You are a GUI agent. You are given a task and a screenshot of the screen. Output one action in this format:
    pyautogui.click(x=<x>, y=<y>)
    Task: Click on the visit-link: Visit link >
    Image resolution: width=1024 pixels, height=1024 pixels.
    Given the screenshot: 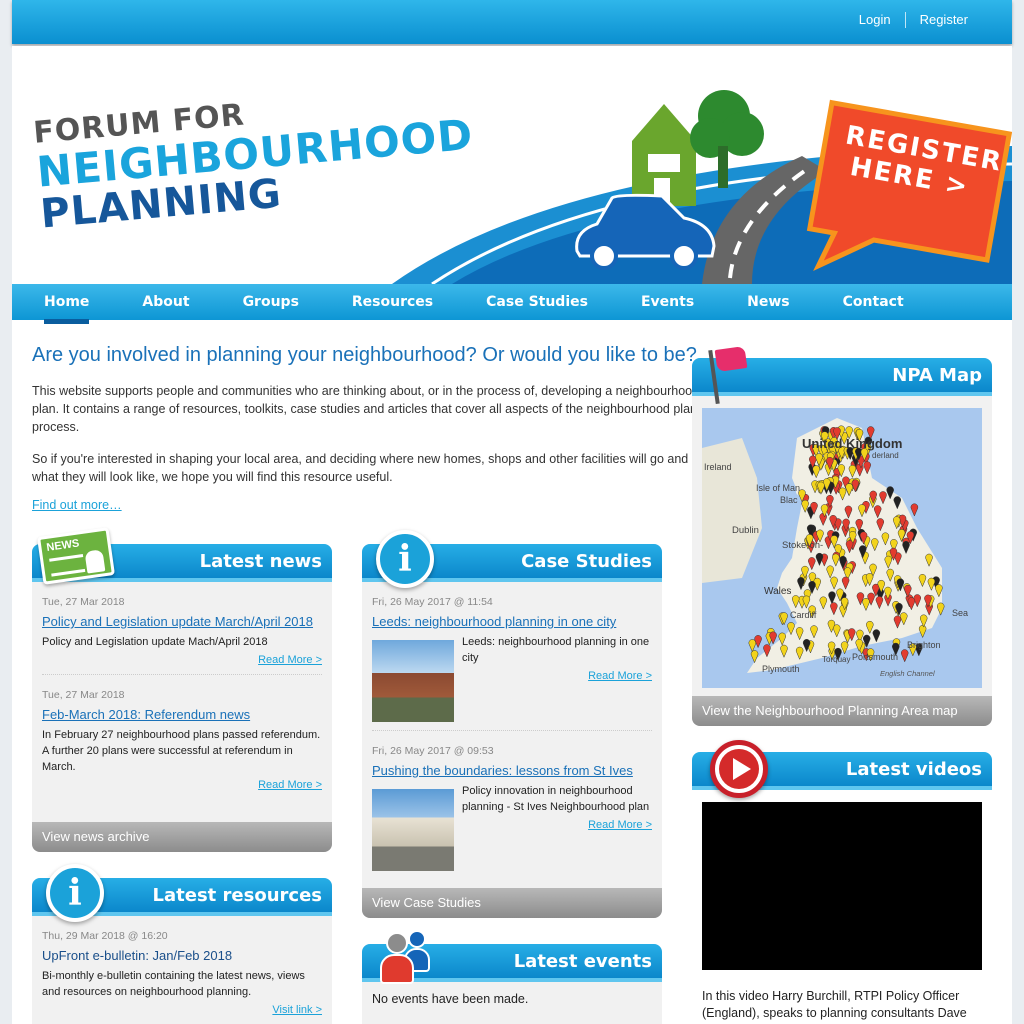 What is the action you would take?
    pyautogui.click(x=182, y=1010)
    